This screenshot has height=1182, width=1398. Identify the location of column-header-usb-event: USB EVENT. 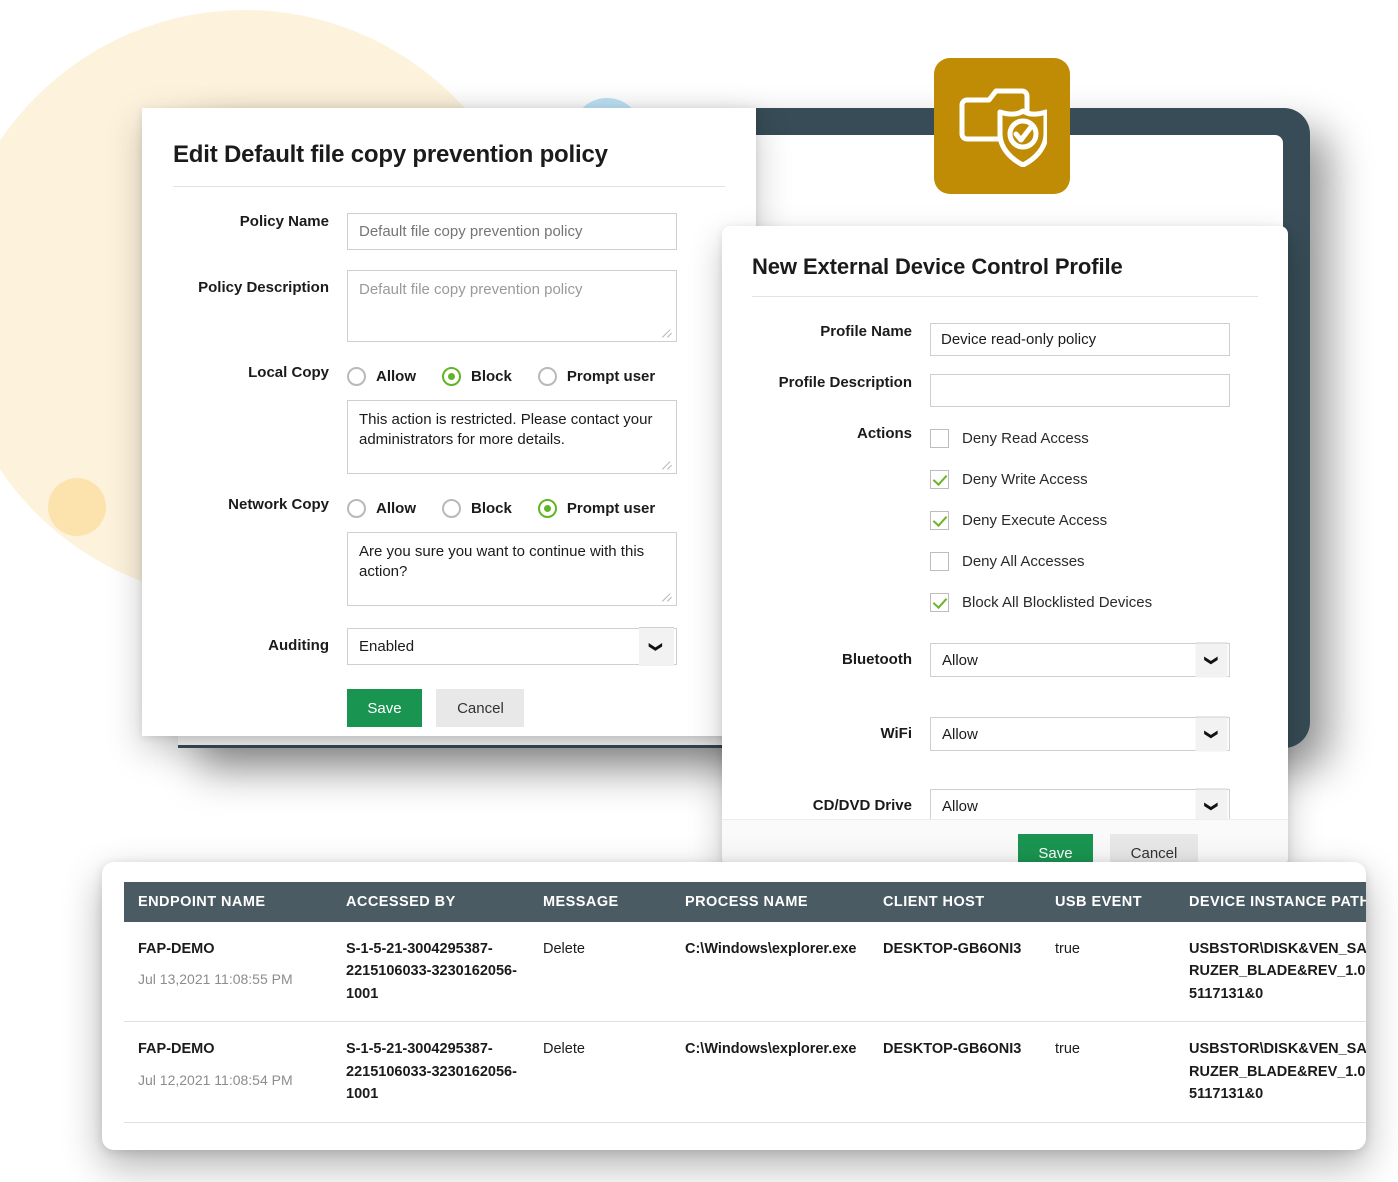
(1108, 902).